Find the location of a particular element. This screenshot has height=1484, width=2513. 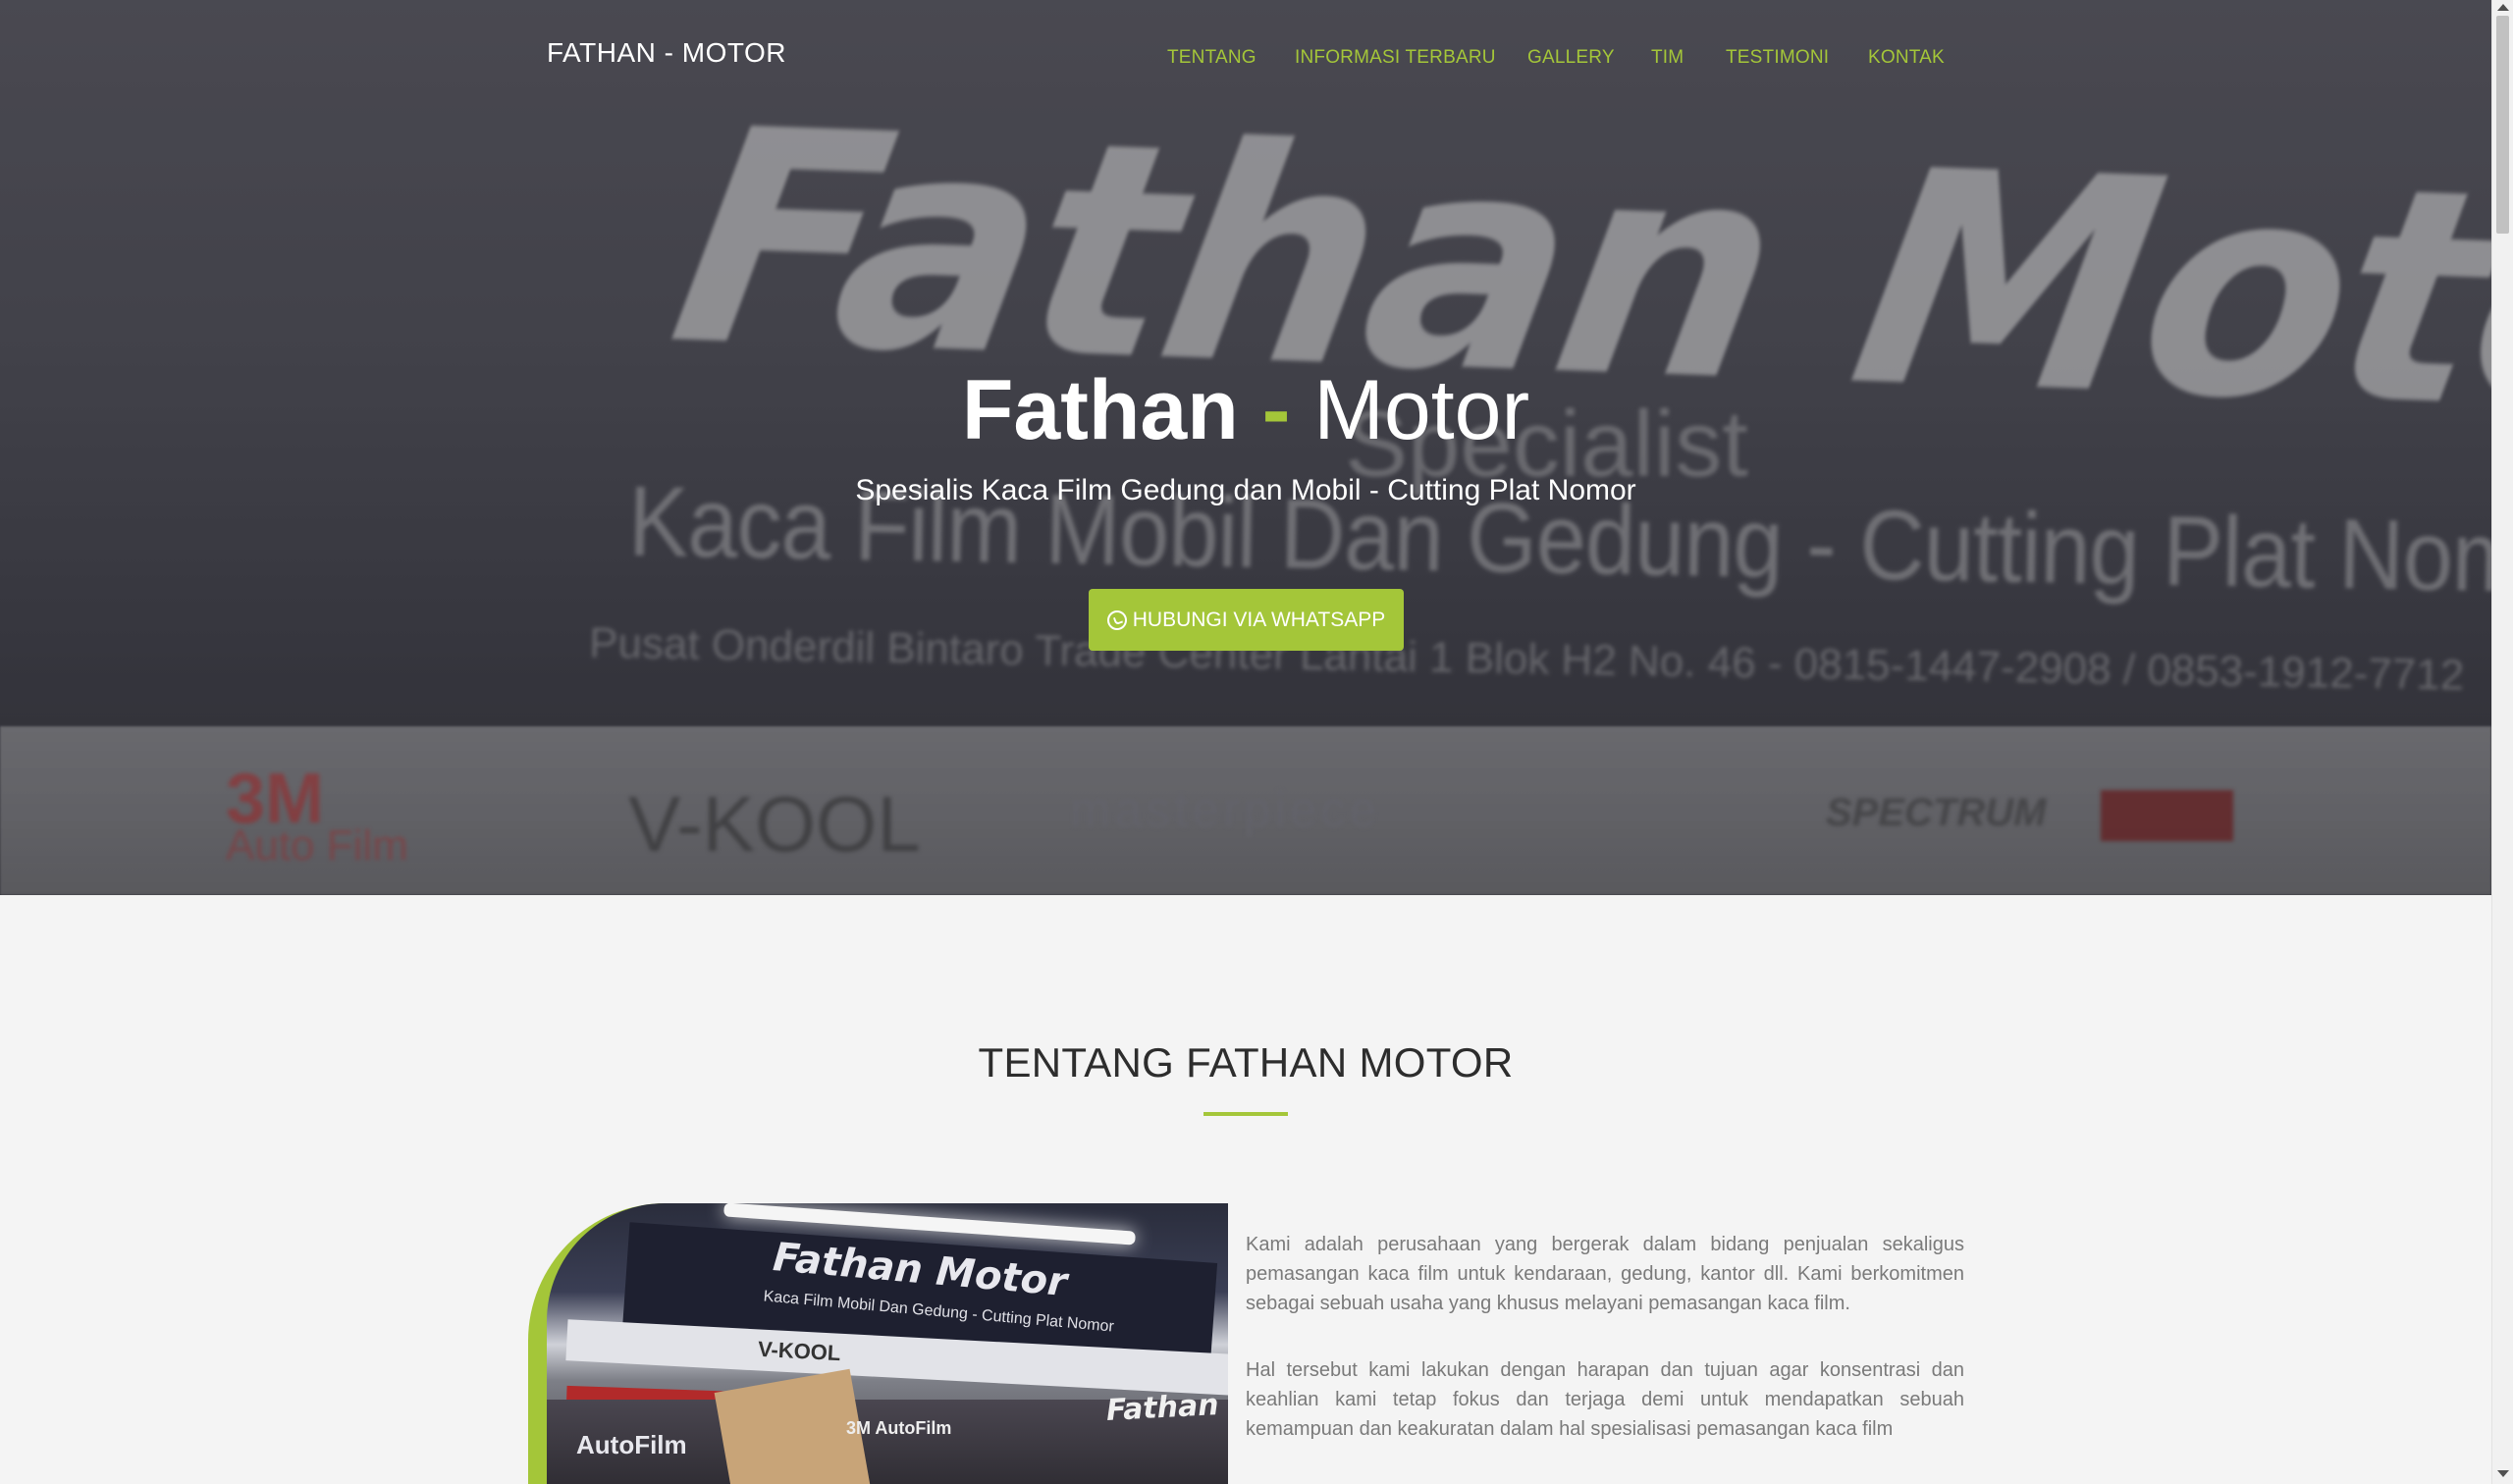

nav-tentang: TENTANG is located at coordinates (1211, 57).